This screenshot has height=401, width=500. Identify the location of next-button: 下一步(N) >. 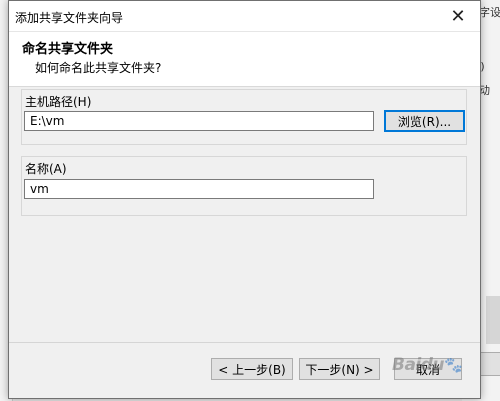
(339, 369).